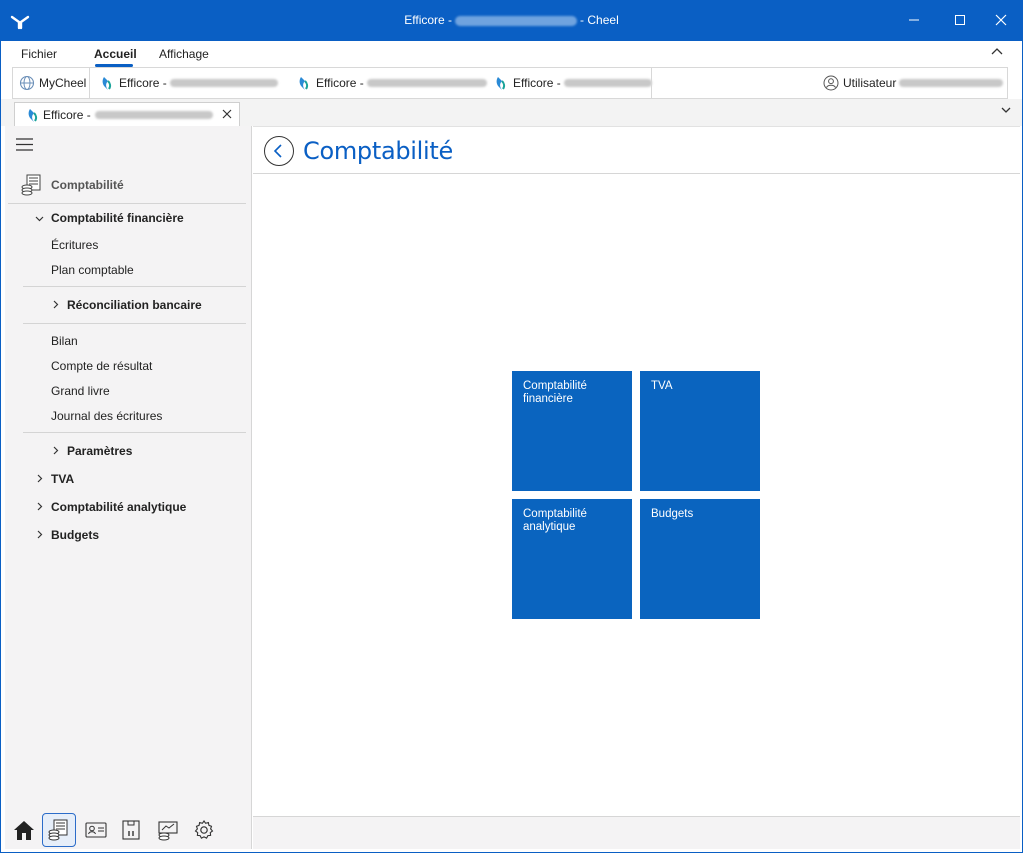 This screenshot has height=853, width=1023. What do you see at coordinates (67, 114) in the screenshot?
I see `document-tab-label: Efficore -` at bounding box center [67, 114].